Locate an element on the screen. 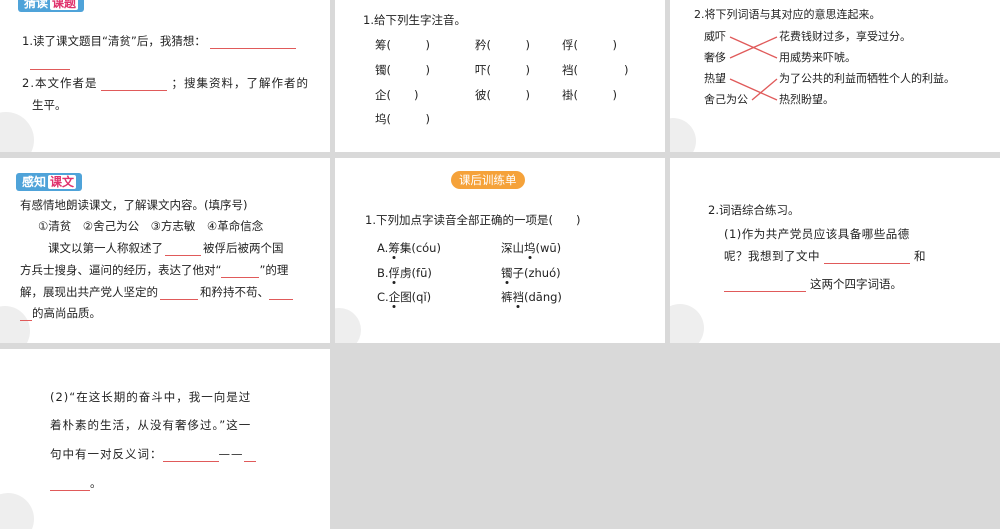  option-b: B.俘虏(fū) is located at coordinates (404, 273).